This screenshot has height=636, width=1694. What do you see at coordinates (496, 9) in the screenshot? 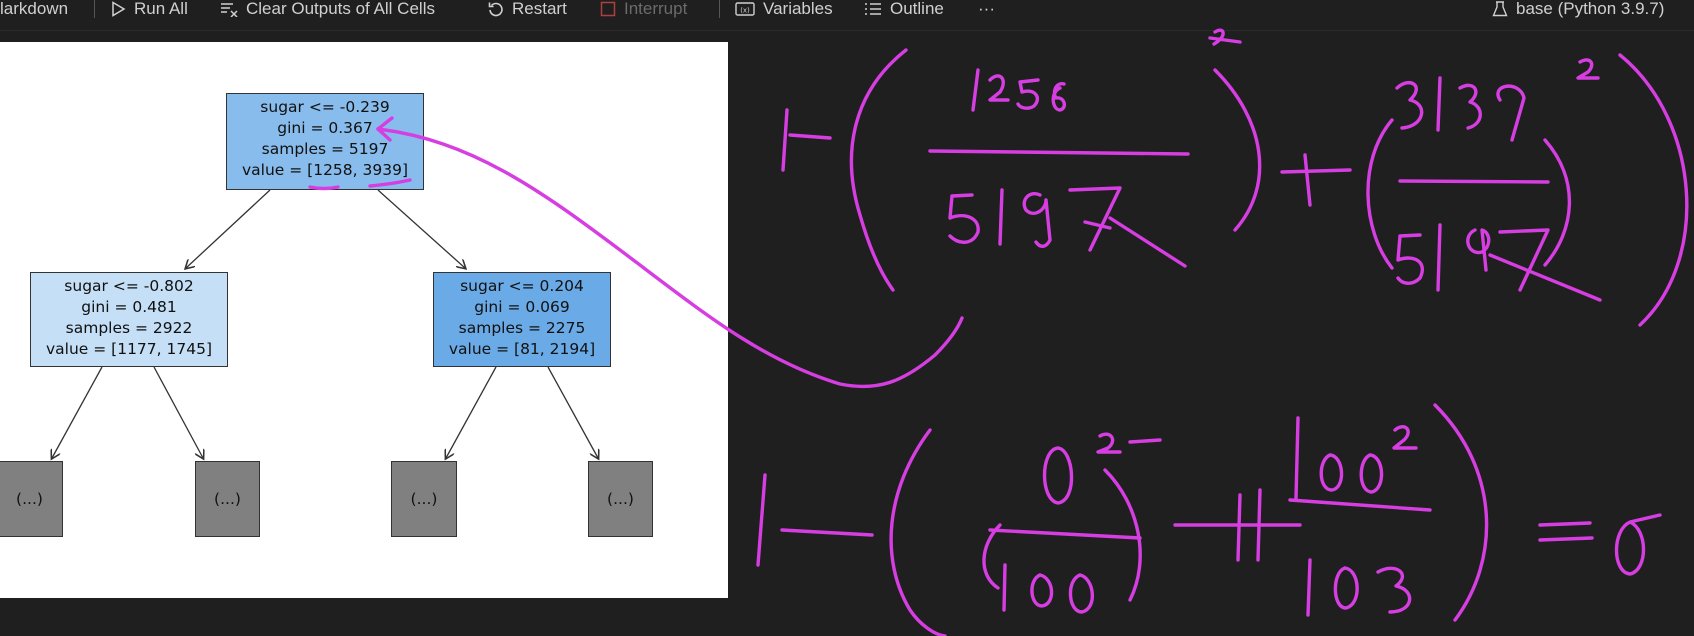
I see `restart-icon` at bounding box center [496, 9].